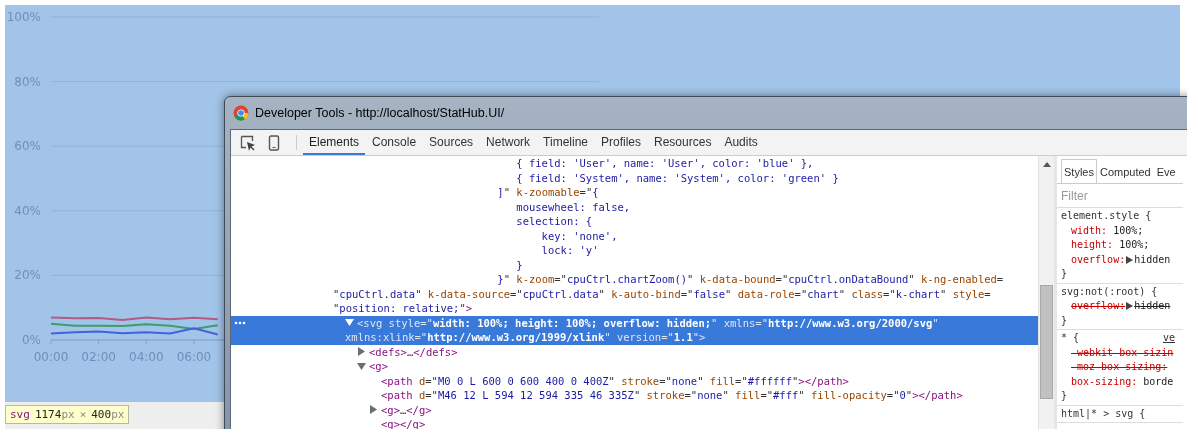 The width and height of the screenshot is (1187, 429). I want to click on property-name: -moz-box-sizing:, so click(1119, 367).